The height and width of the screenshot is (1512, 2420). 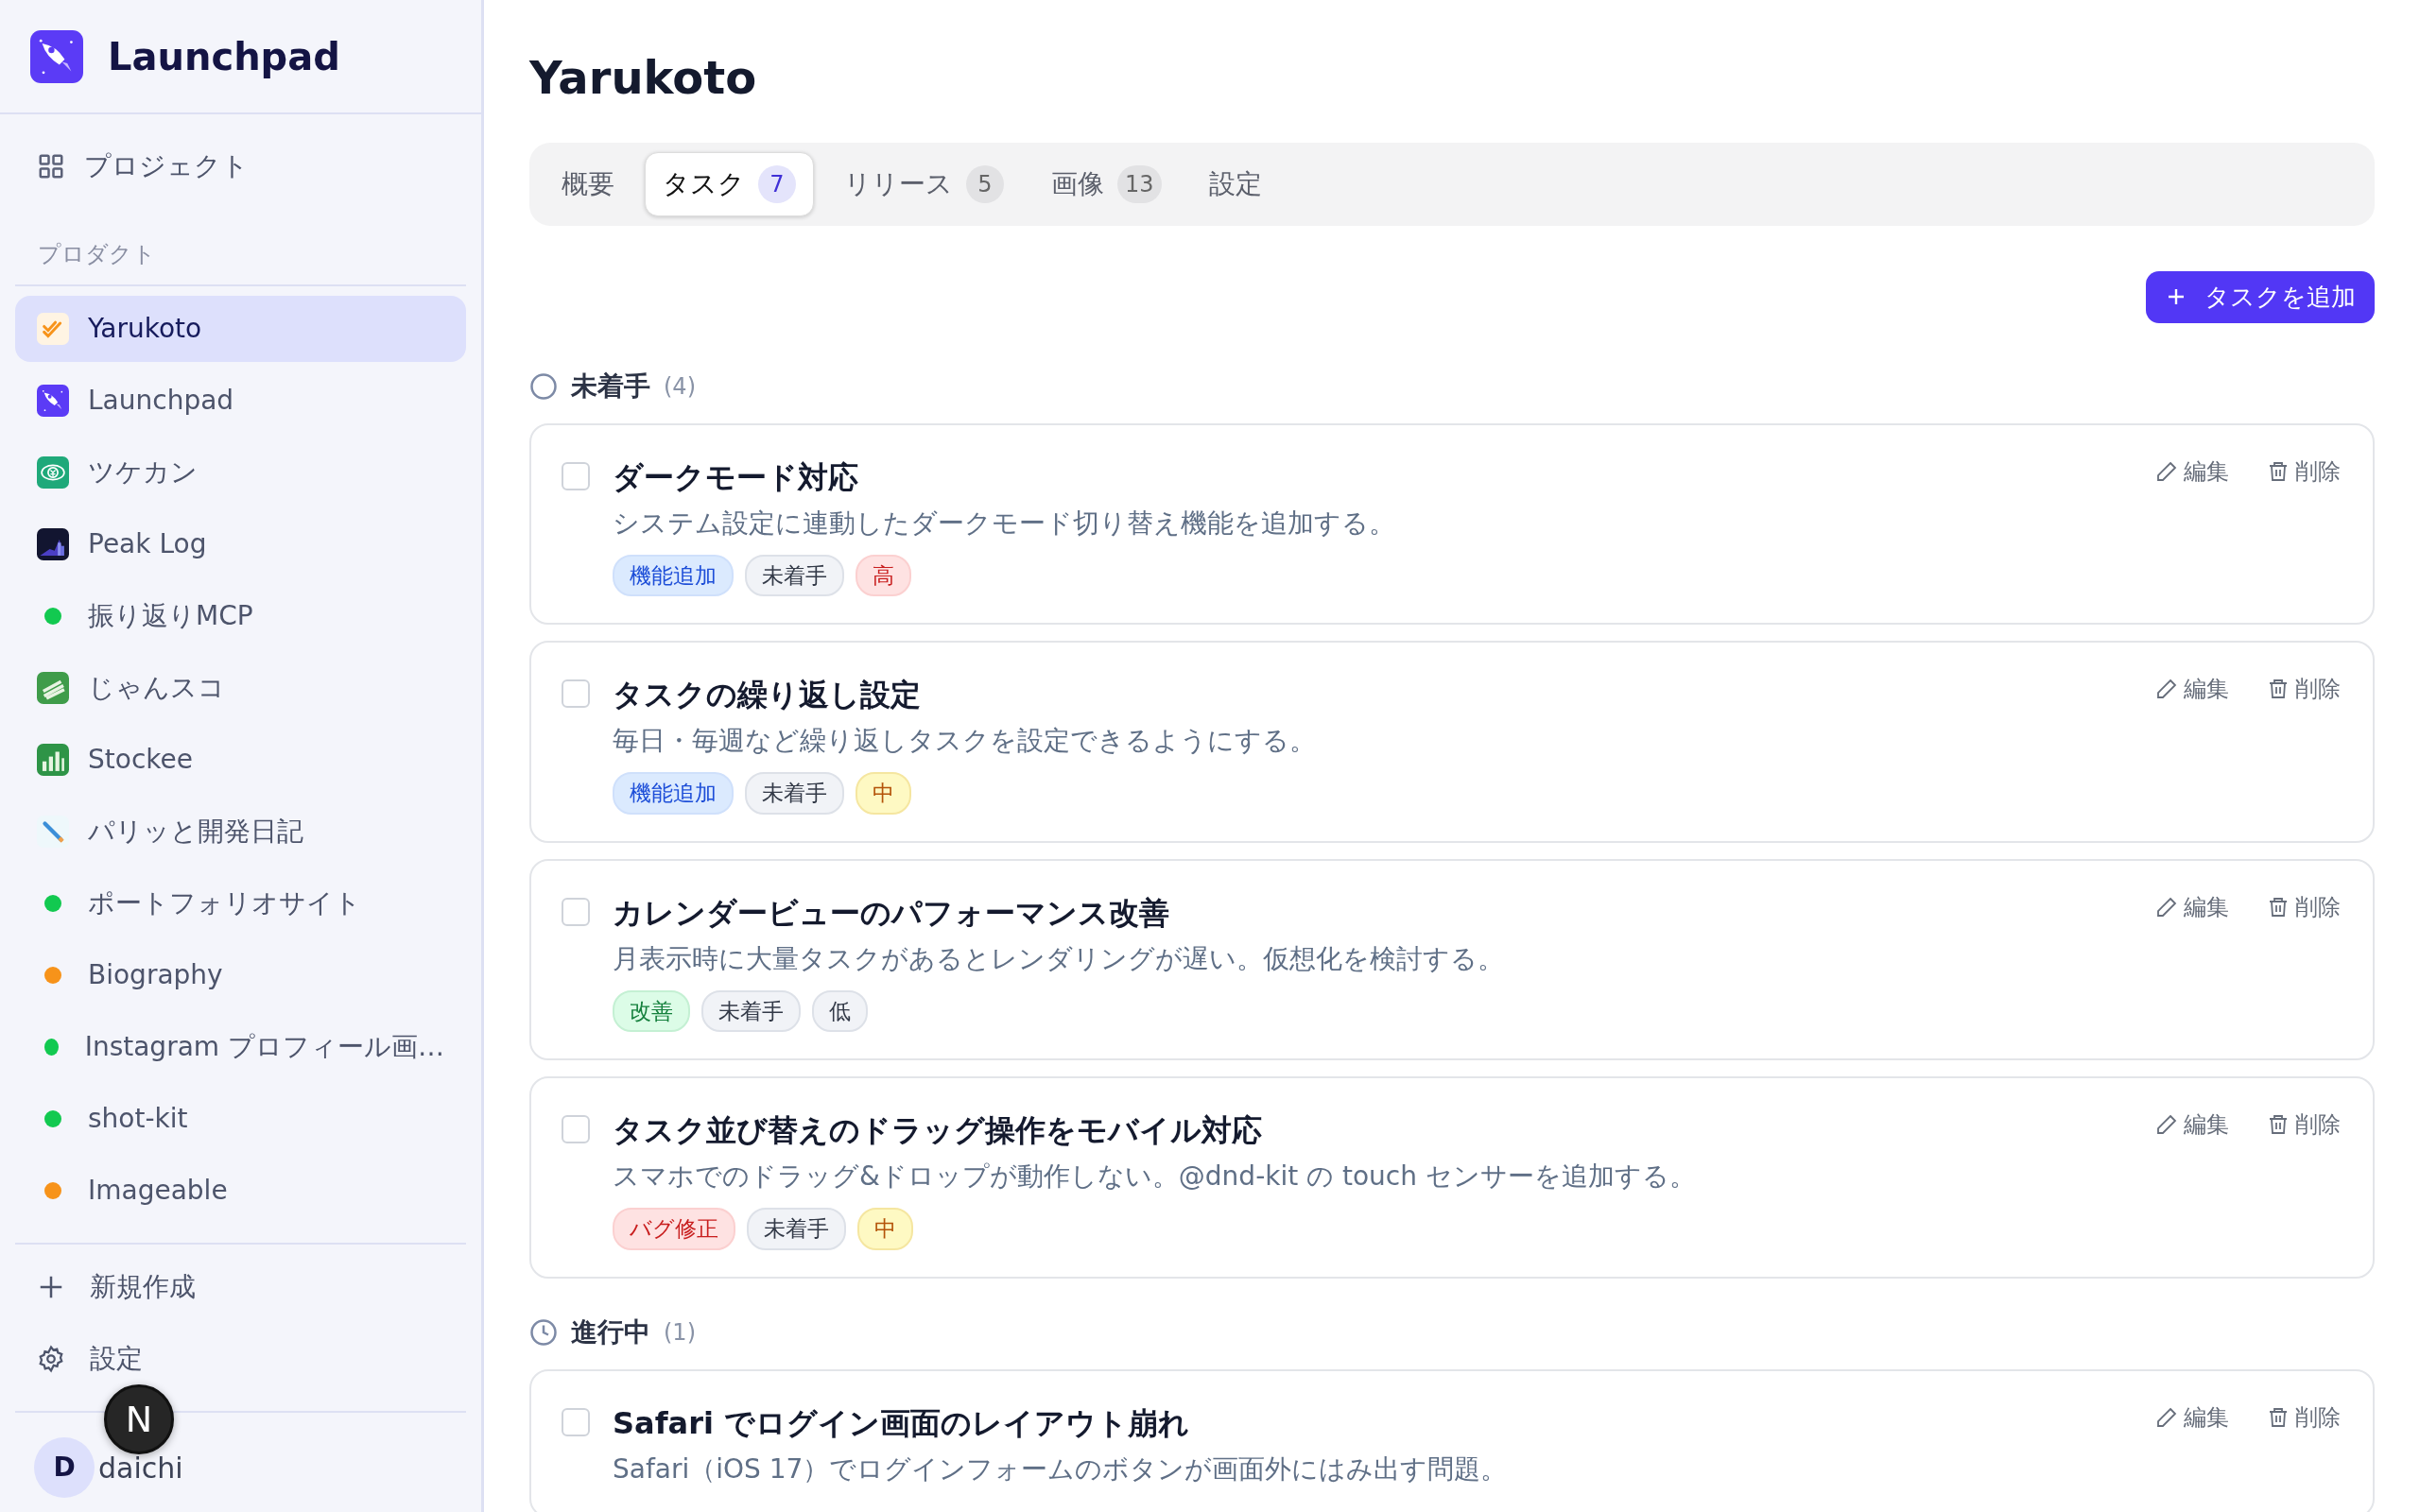 What do you see at coordinates (729, 183) in the screenshot?
I see `tab: タスク 7` at bounding box center [729, 183].